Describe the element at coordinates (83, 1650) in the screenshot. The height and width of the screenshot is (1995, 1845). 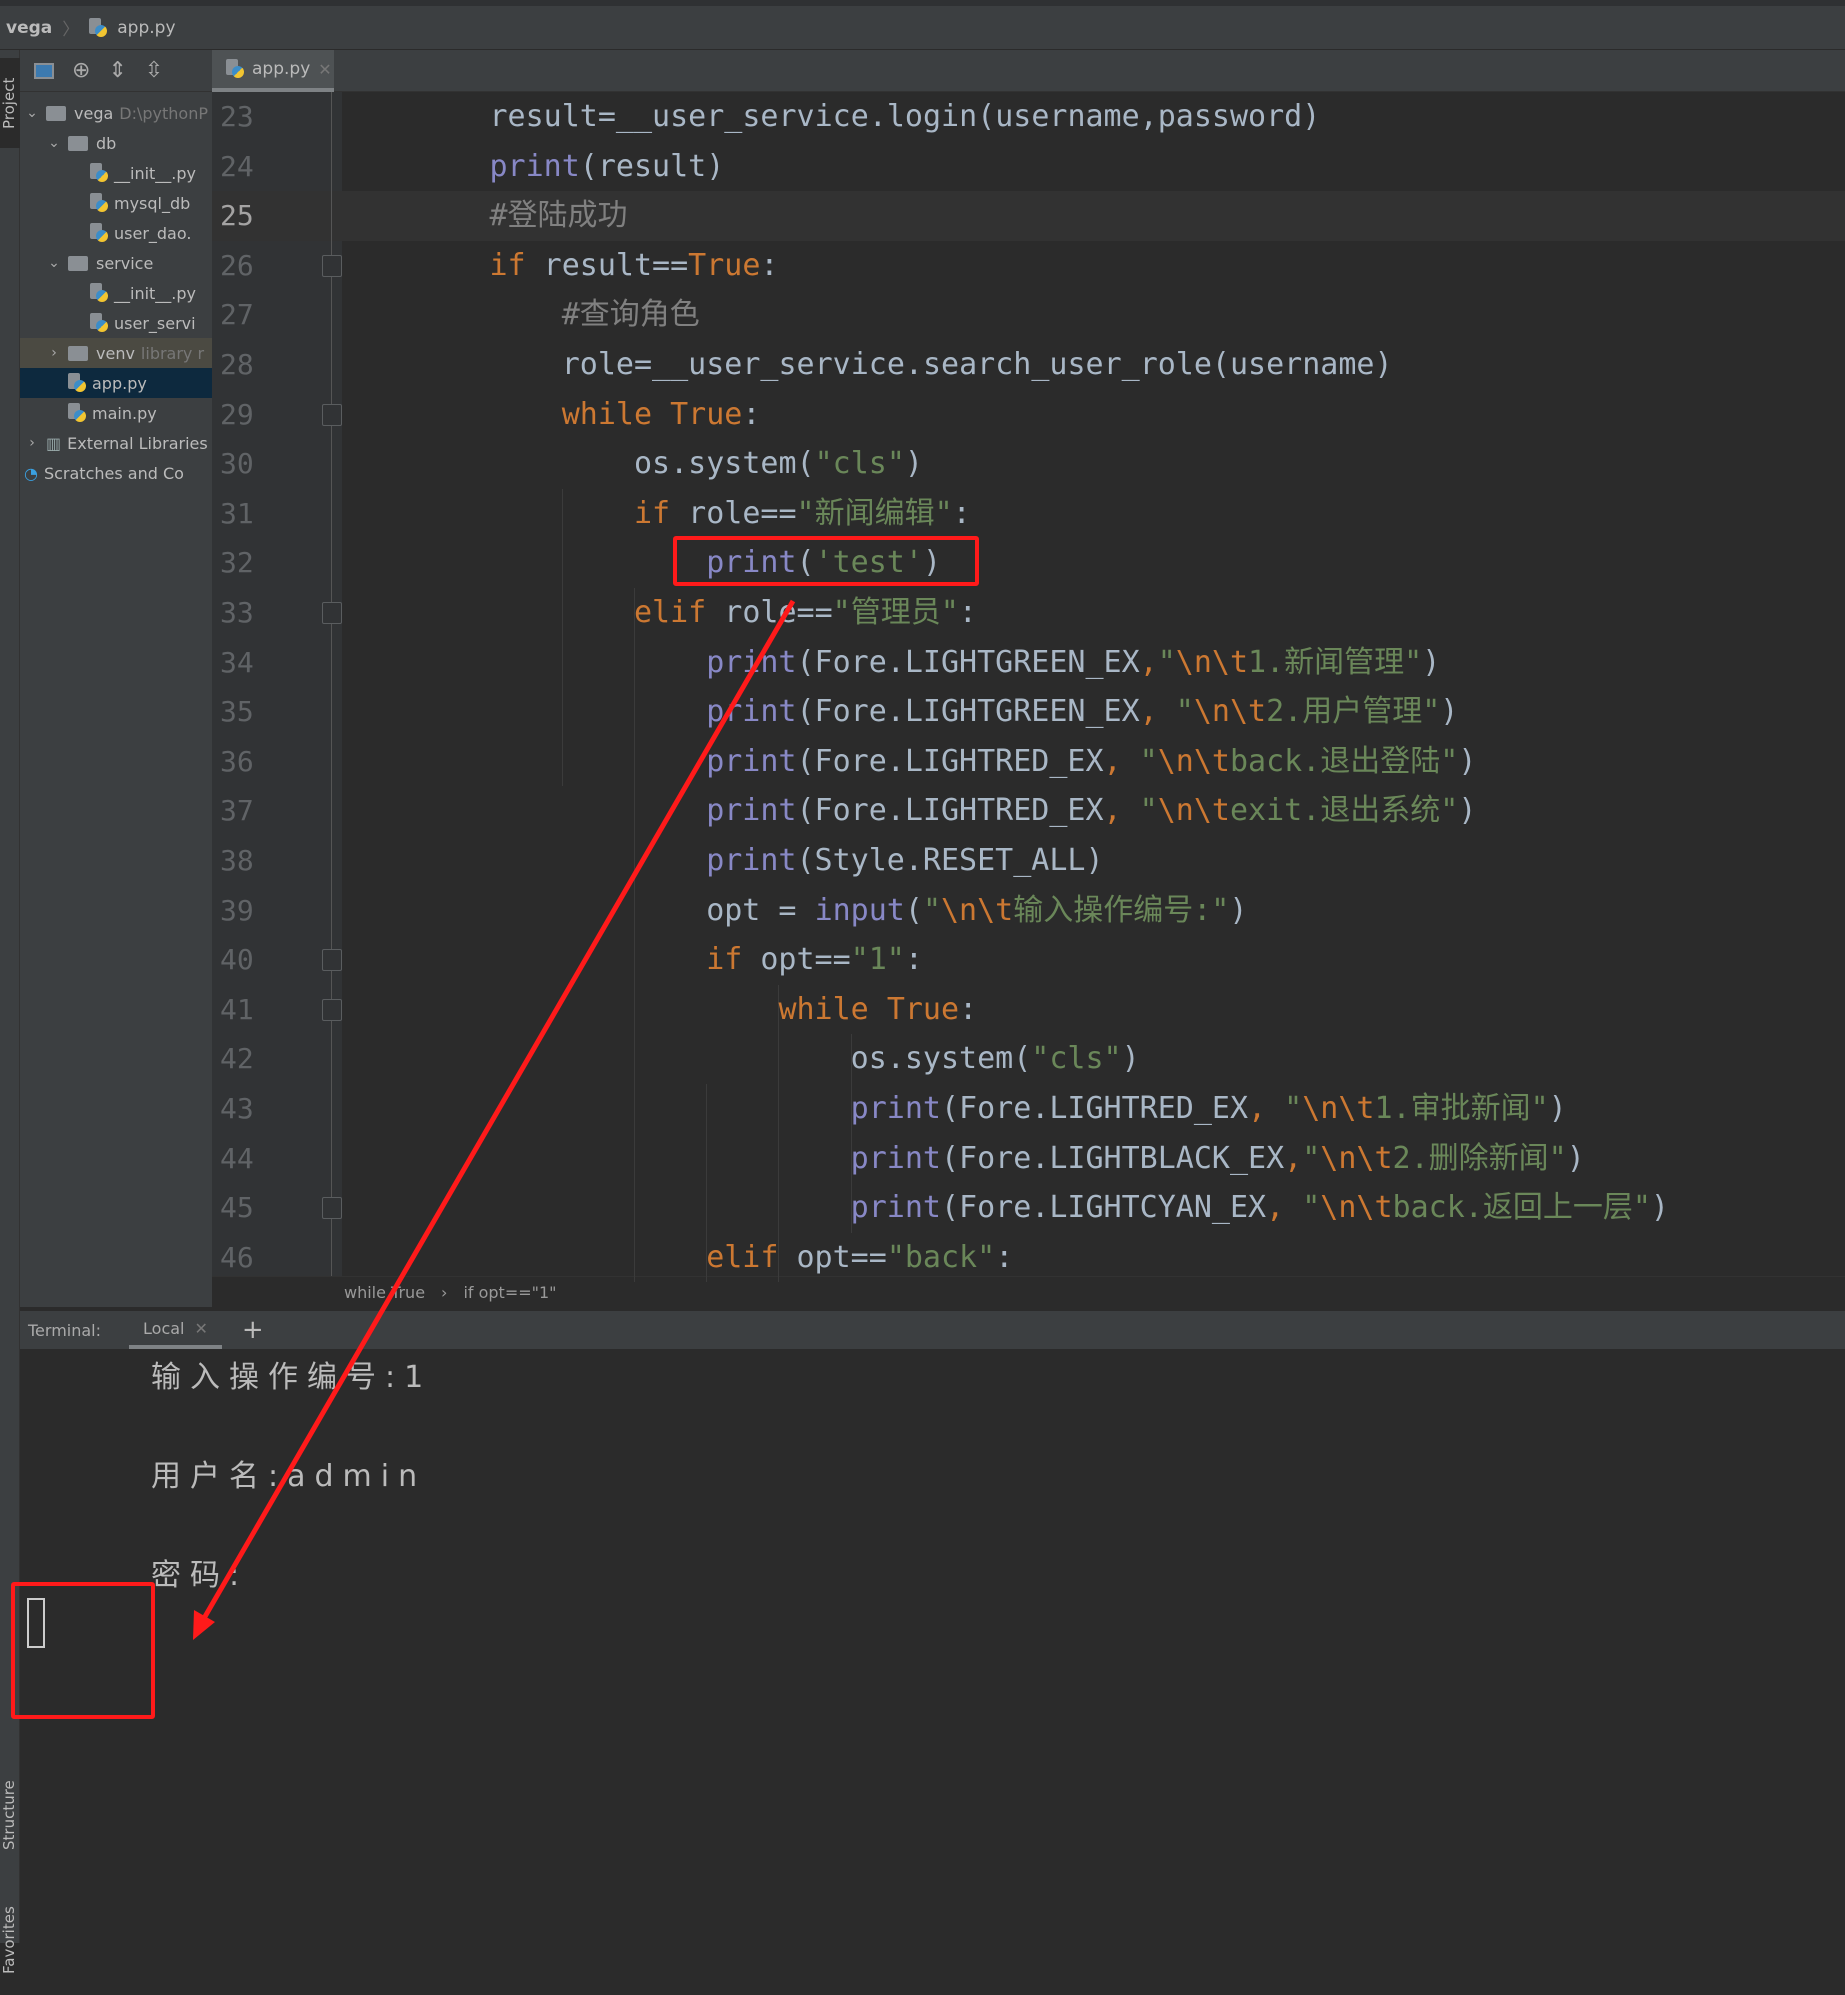
I see `annotation-box-cursor` at that location.